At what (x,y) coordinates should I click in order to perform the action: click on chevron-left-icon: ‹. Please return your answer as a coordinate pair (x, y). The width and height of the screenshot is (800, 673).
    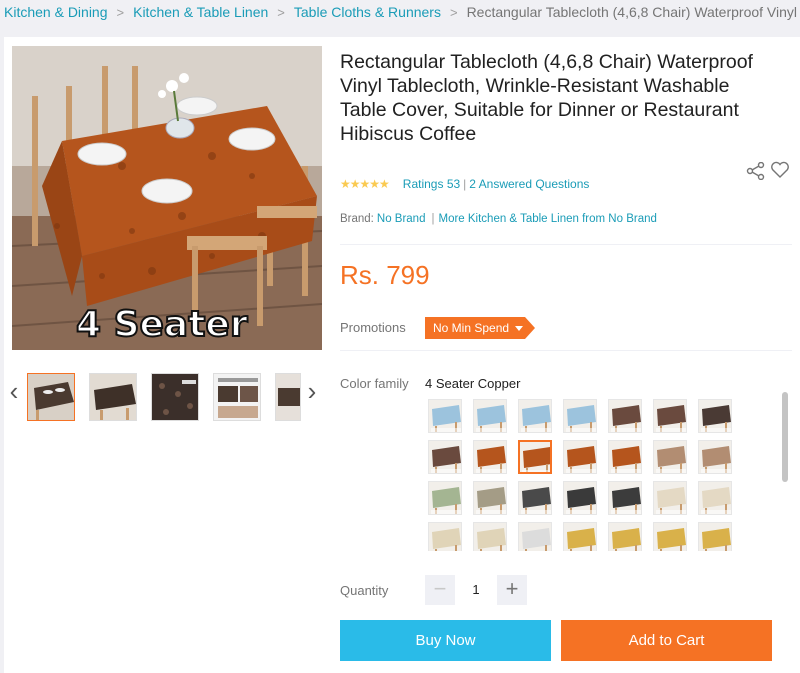
    Looking at the image, I should click on (14, 392).